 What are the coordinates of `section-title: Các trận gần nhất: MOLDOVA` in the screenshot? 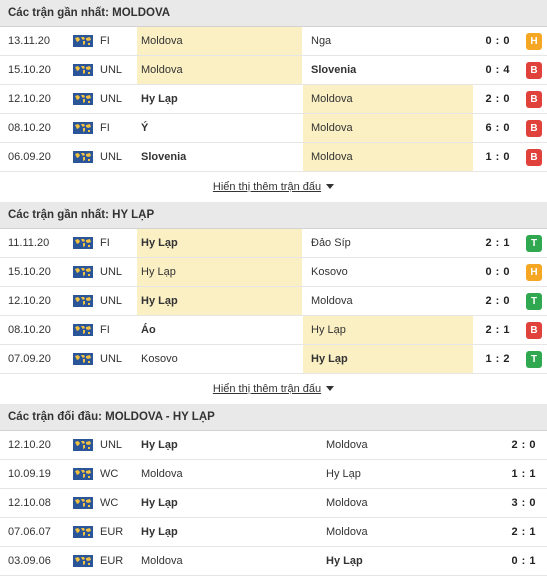 It's located at (273, 13).